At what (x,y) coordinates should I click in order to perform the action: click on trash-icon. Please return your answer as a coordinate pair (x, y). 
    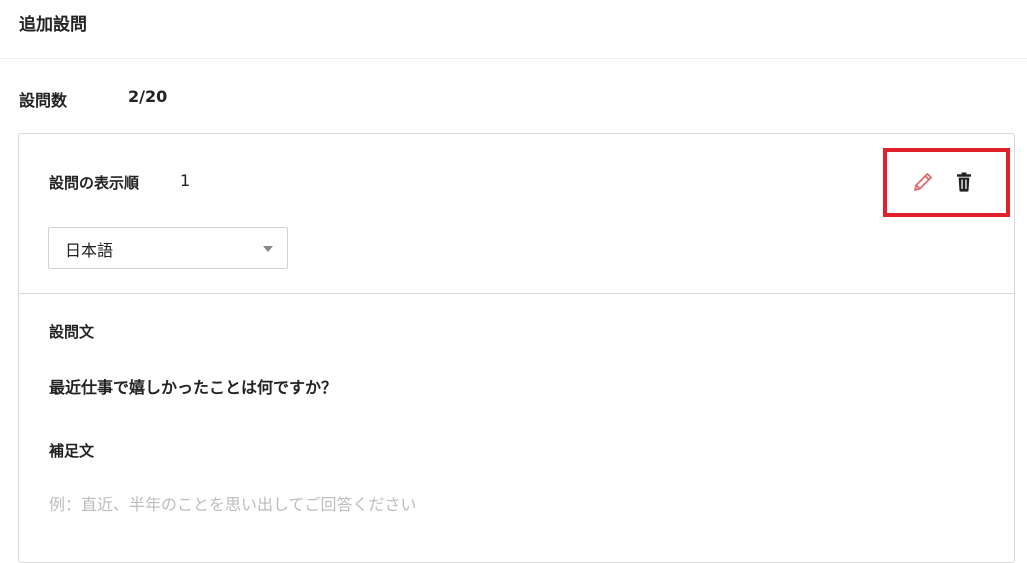
    Looking at the image, I should click on (964, 182).